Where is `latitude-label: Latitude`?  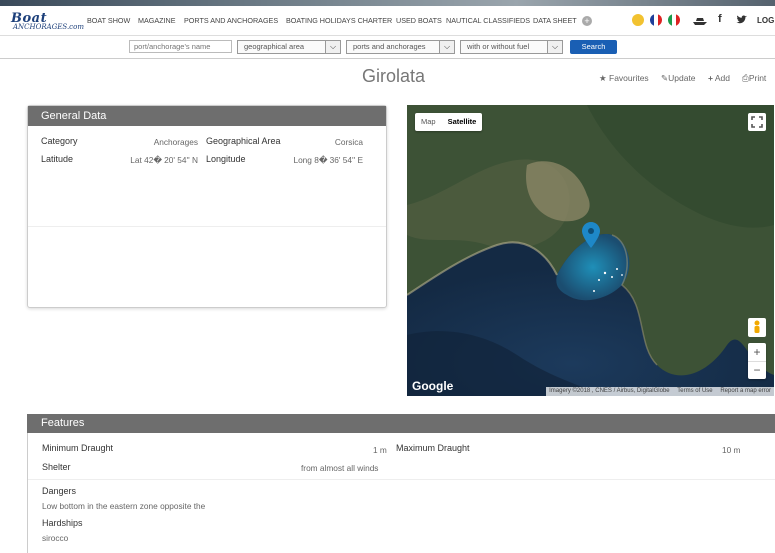
latitude-label: Latitude is located at coordinates (57, 159).